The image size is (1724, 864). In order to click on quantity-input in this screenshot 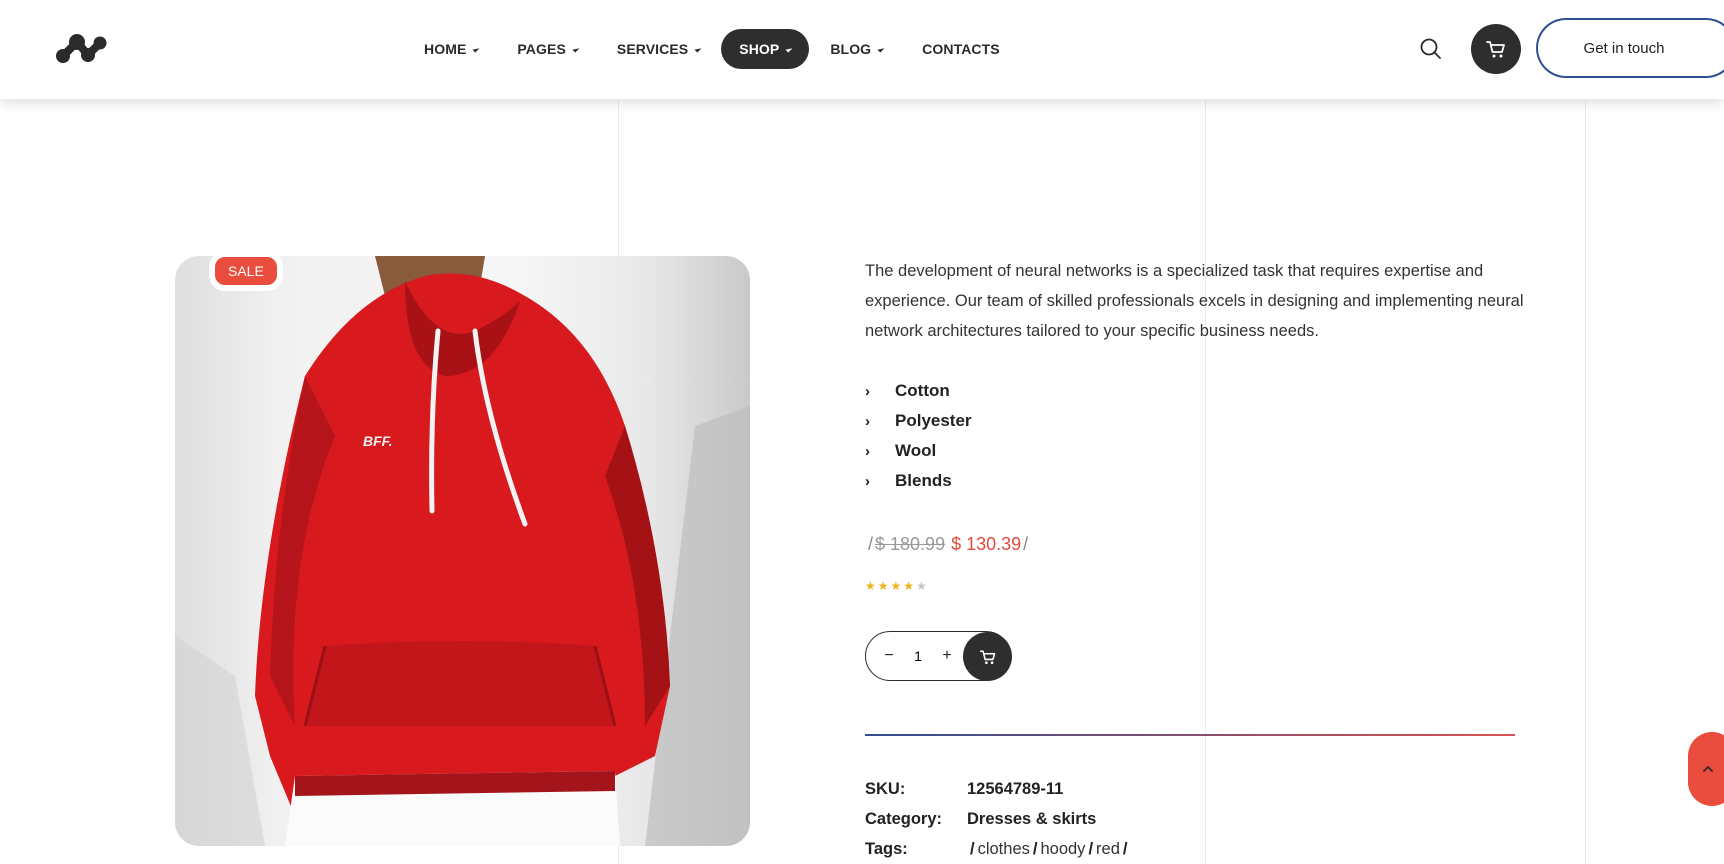, I will do `click(918, 656)`.